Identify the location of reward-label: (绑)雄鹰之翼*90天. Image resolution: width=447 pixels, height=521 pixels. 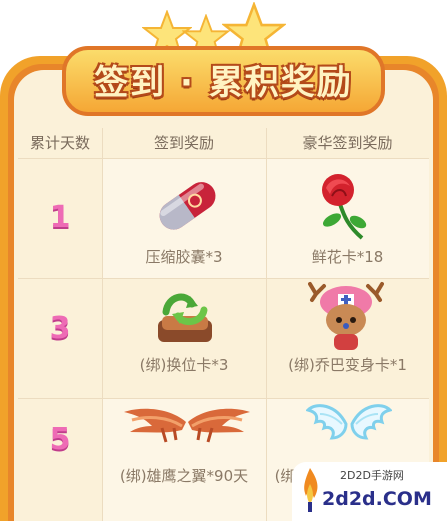
(184, 476).